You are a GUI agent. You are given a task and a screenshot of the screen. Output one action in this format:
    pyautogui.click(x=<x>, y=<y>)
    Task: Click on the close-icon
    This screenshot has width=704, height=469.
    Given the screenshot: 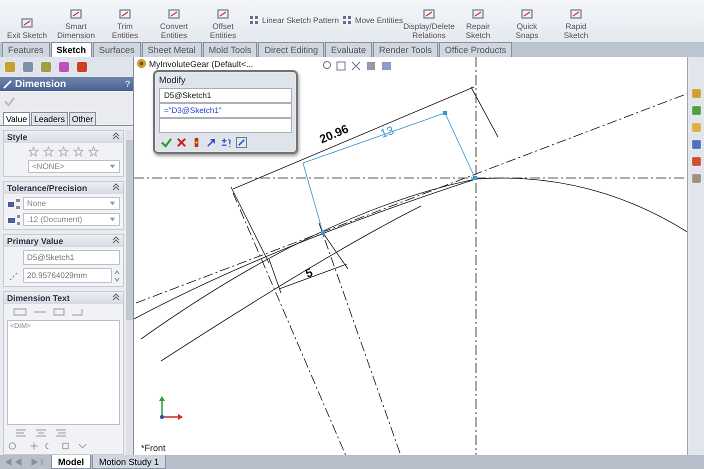 What is the action you would take?
    pyautogui.click(x=181, y=142)
    